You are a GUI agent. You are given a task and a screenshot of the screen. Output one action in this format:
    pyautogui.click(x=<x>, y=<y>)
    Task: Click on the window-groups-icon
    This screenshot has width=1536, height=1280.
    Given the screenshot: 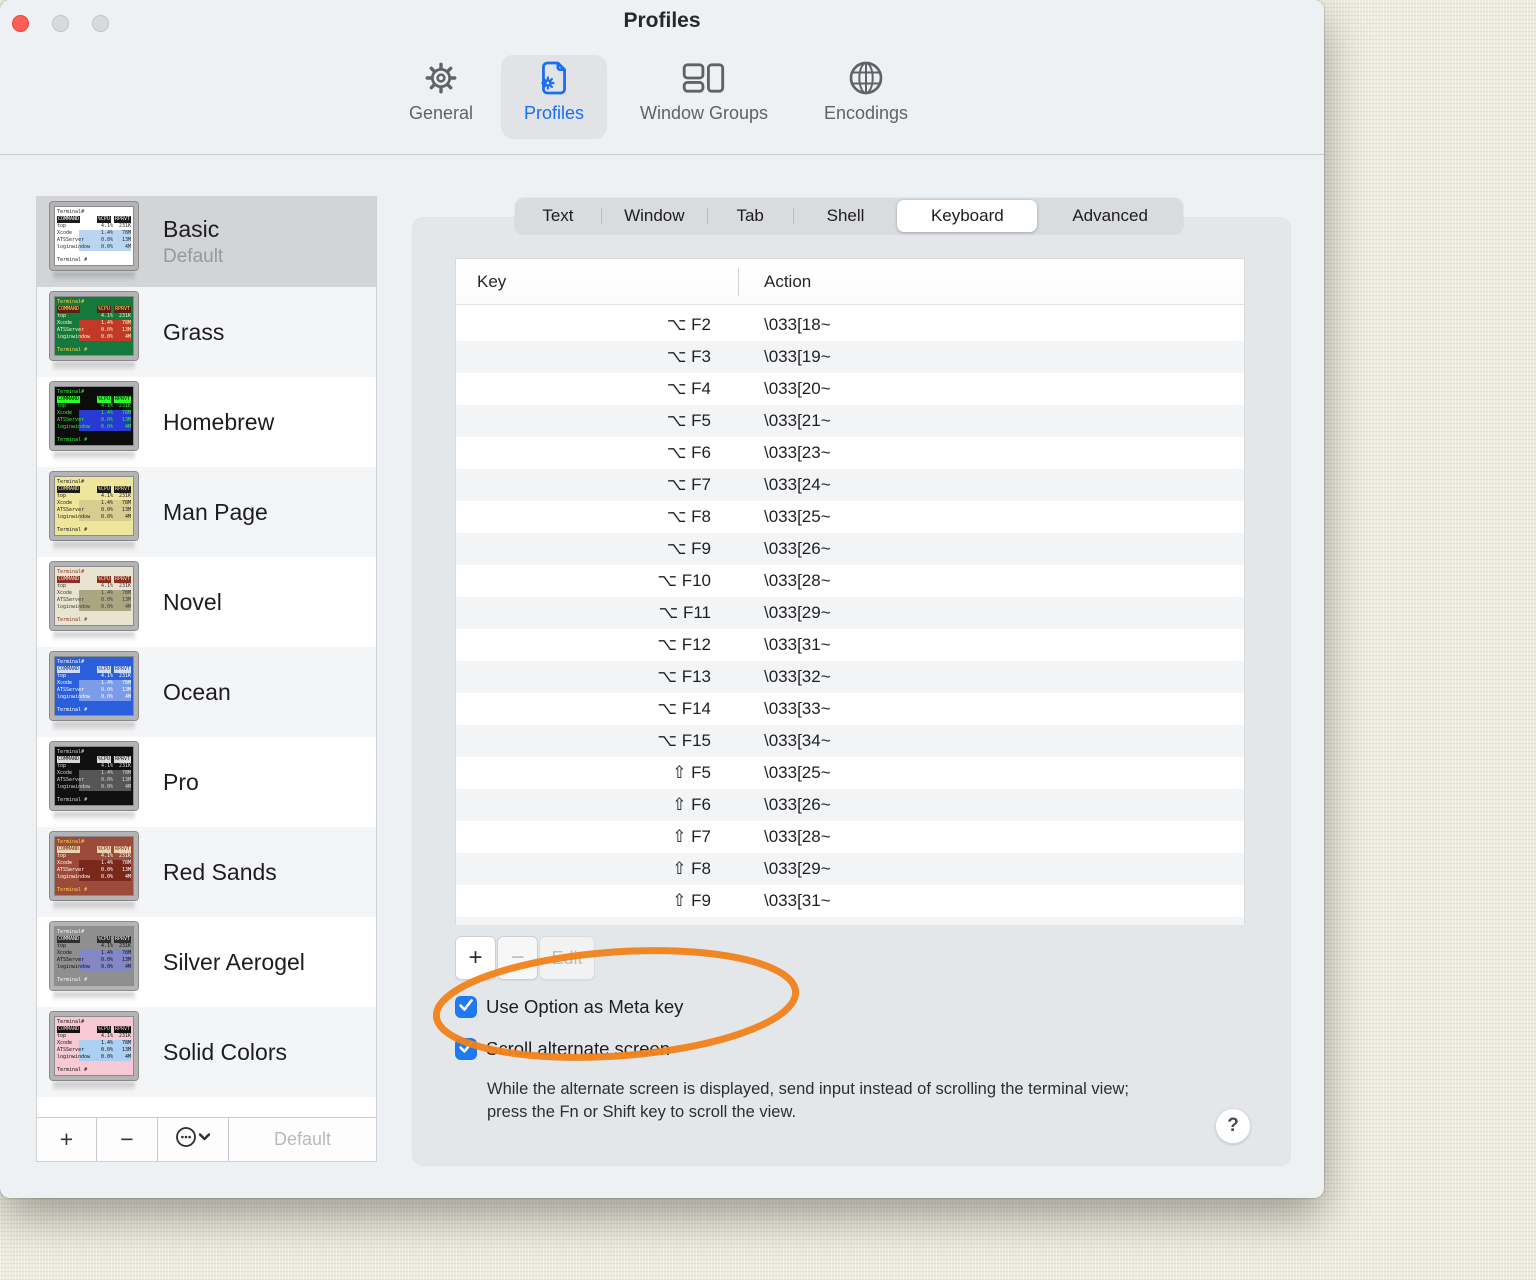 What is the action you would take?
    pyautogui.click(x=704, y=78)
    